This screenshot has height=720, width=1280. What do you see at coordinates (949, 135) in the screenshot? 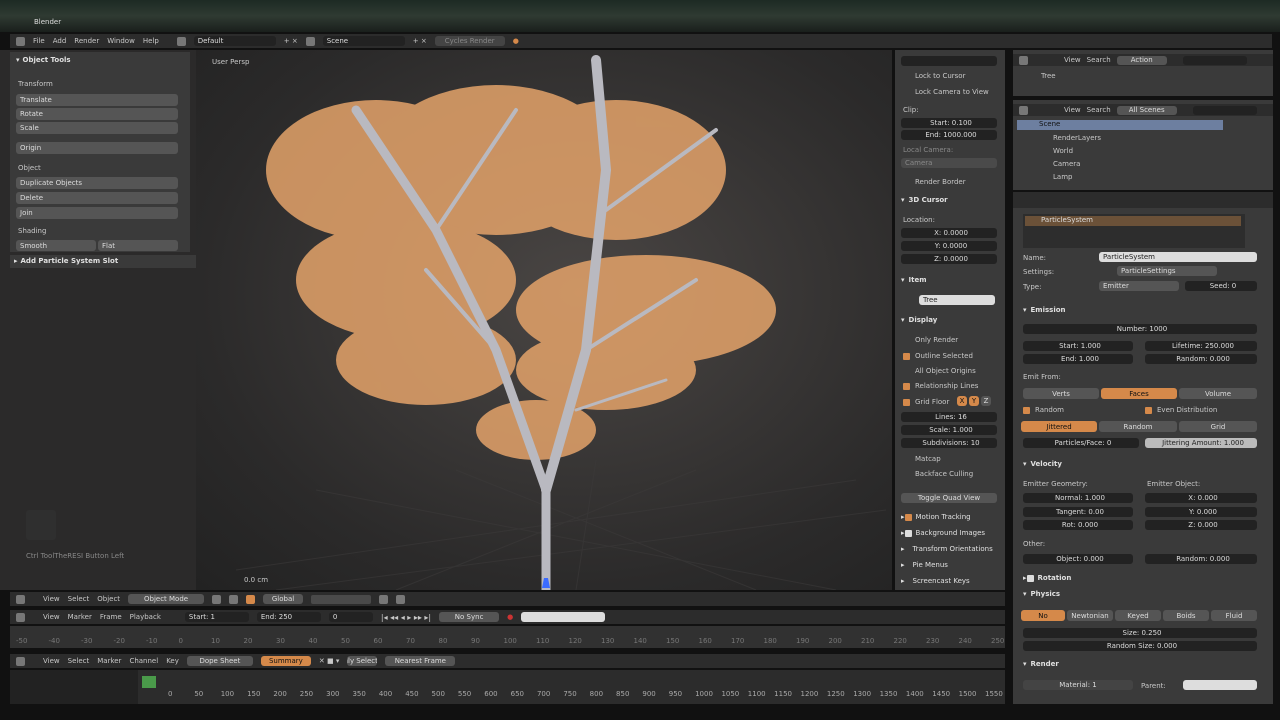
I see `clip-end-field: End: 1000.000` at bounding box center [949, 135].